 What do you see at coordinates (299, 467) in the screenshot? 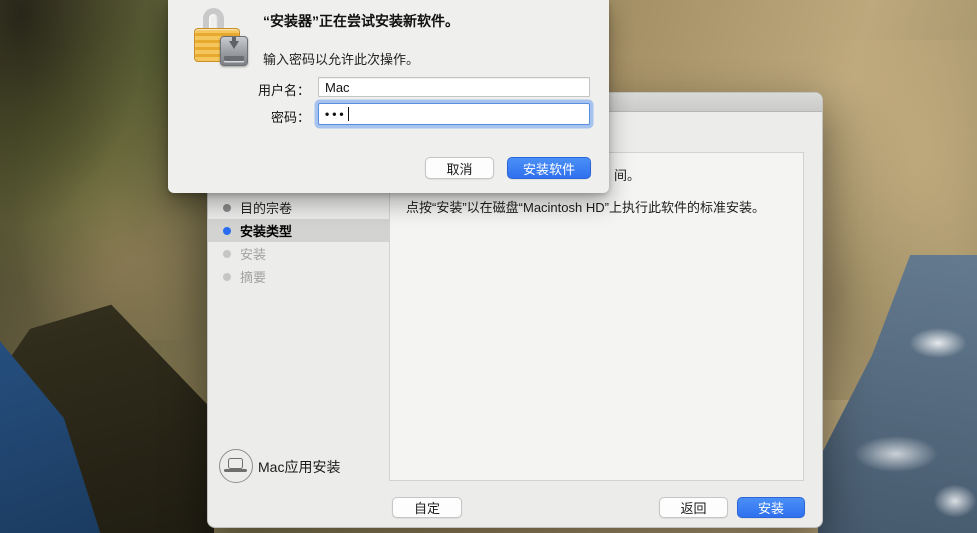
I see `package-source-label: Mac应用安装` at bounding box center [299, 467].